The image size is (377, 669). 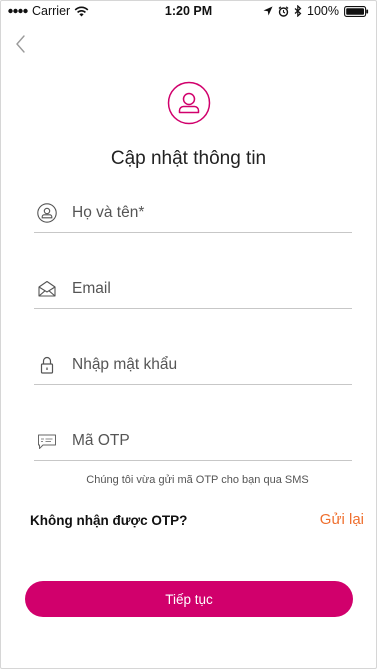 I want to click on resend-row: Không nhận được OTP? Gửi lại, so click(x=197, y=521).